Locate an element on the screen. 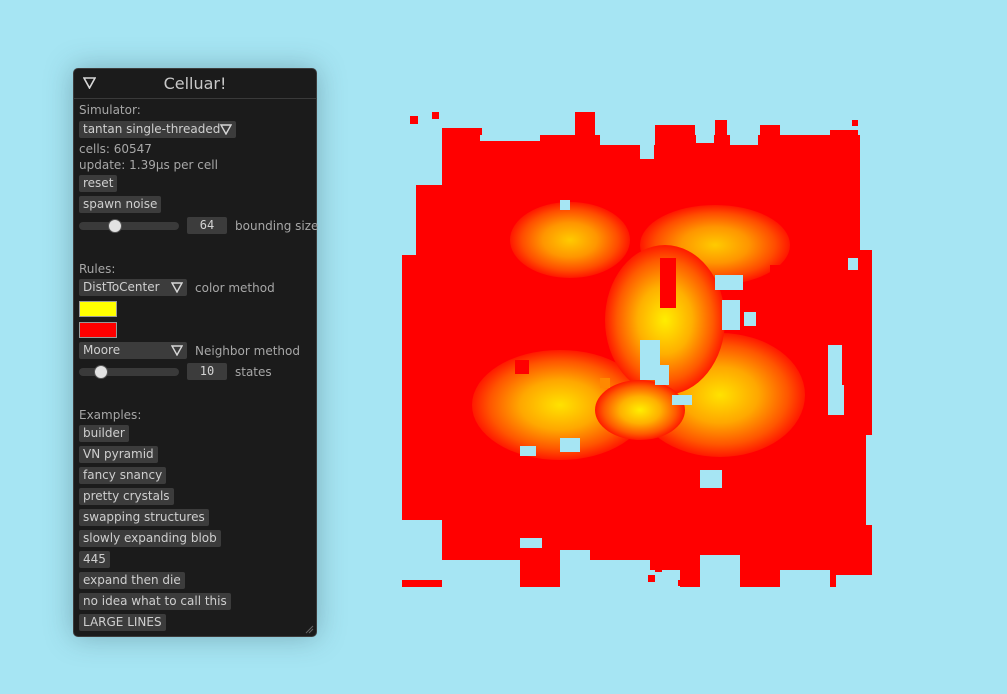 This screenshot has height=694, width=1007. example-button: pretty crystals is located at coordinates (126, 496).